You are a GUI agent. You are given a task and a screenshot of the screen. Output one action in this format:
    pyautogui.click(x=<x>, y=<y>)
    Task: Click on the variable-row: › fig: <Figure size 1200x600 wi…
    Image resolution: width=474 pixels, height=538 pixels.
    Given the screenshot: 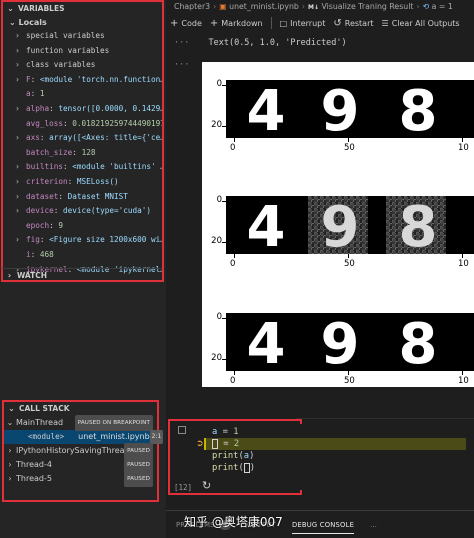 What is the action you would take?
    pyautogui.click(x=82, y=240)
    